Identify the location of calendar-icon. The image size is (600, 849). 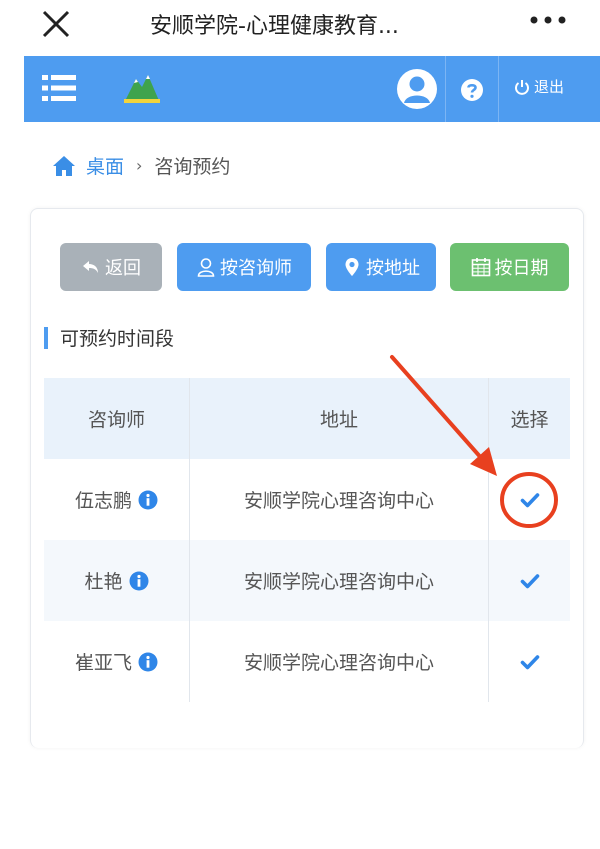
(480, 267).